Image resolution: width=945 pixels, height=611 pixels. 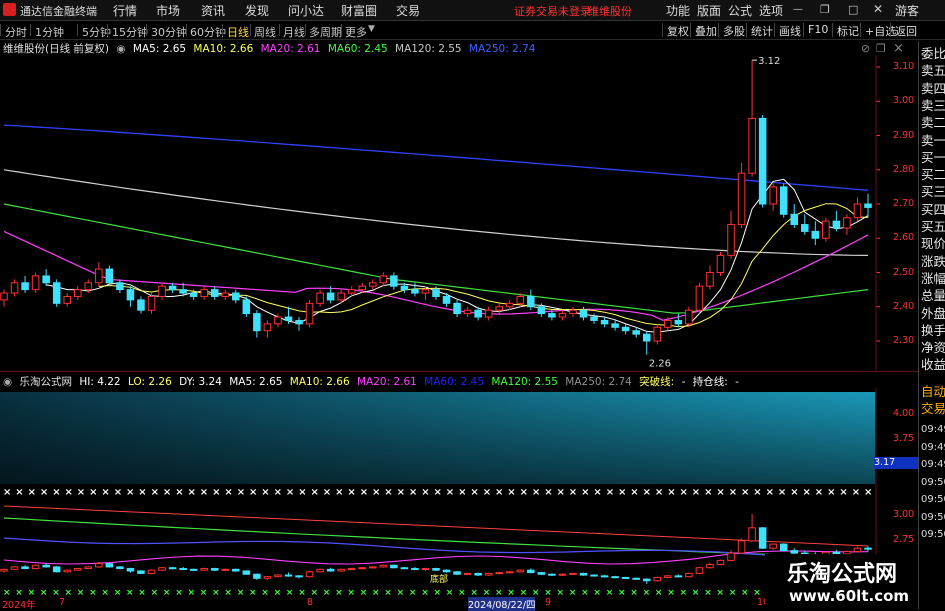 I want to click on ma60-label: MA60: 2.45, so click(x=357, y=49).